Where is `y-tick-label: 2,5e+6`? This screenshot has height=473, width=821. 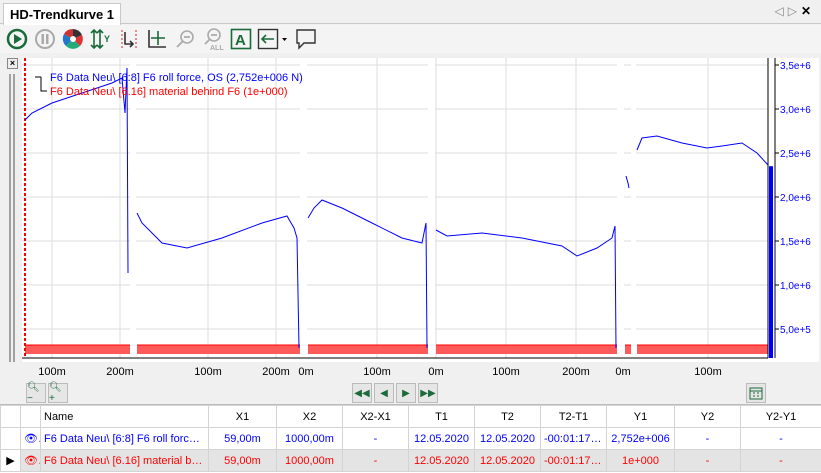 y-tick-label: 2,5e+6 is located at coordinates (795, 154).